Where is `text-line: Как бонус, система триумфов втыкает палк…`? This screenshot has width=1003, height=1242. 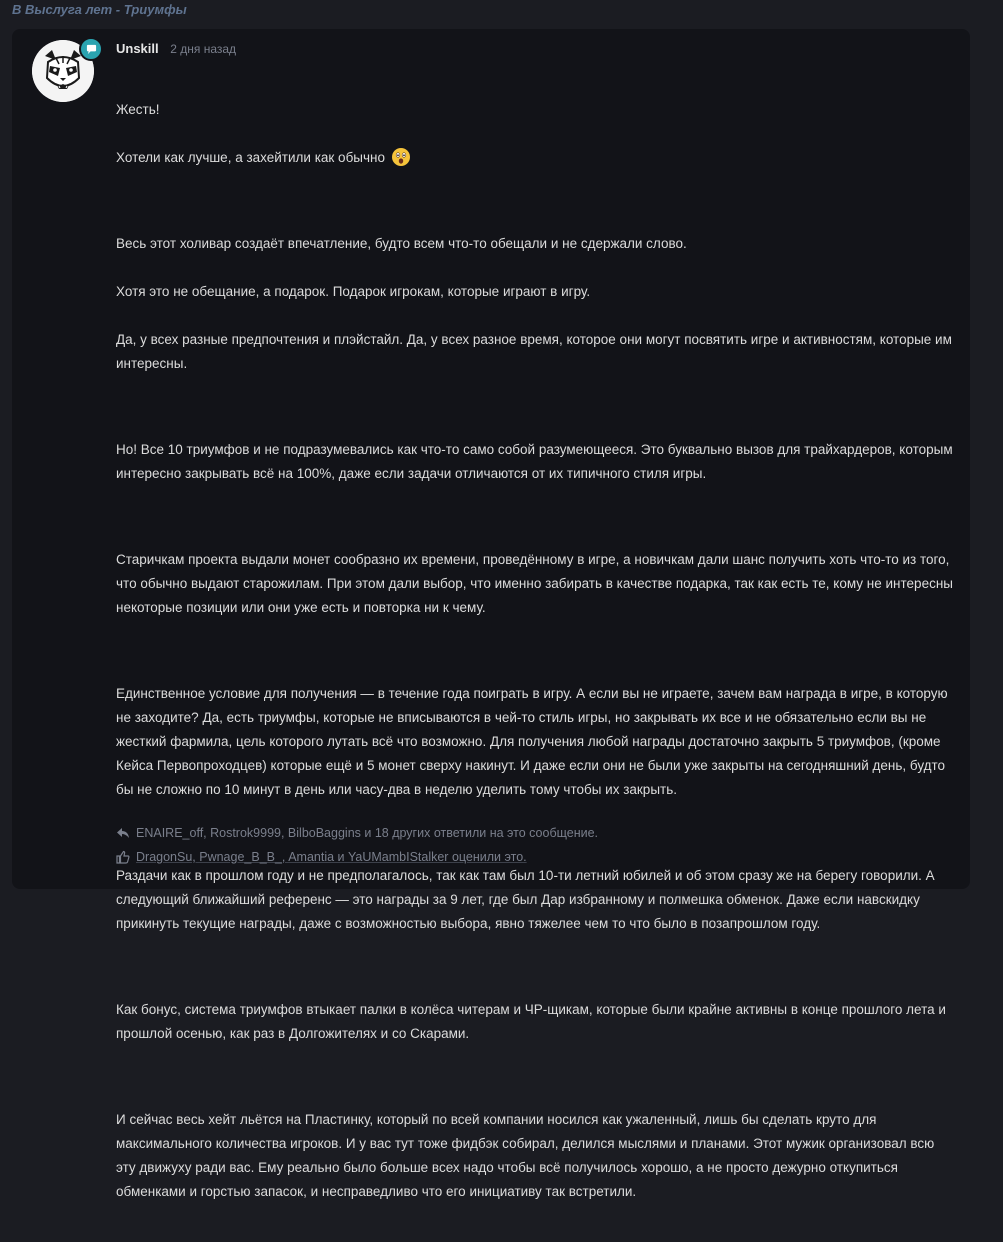 text-line: Как бонус, система триумфов втыкает палк… is located at coordinates (531, 1021).